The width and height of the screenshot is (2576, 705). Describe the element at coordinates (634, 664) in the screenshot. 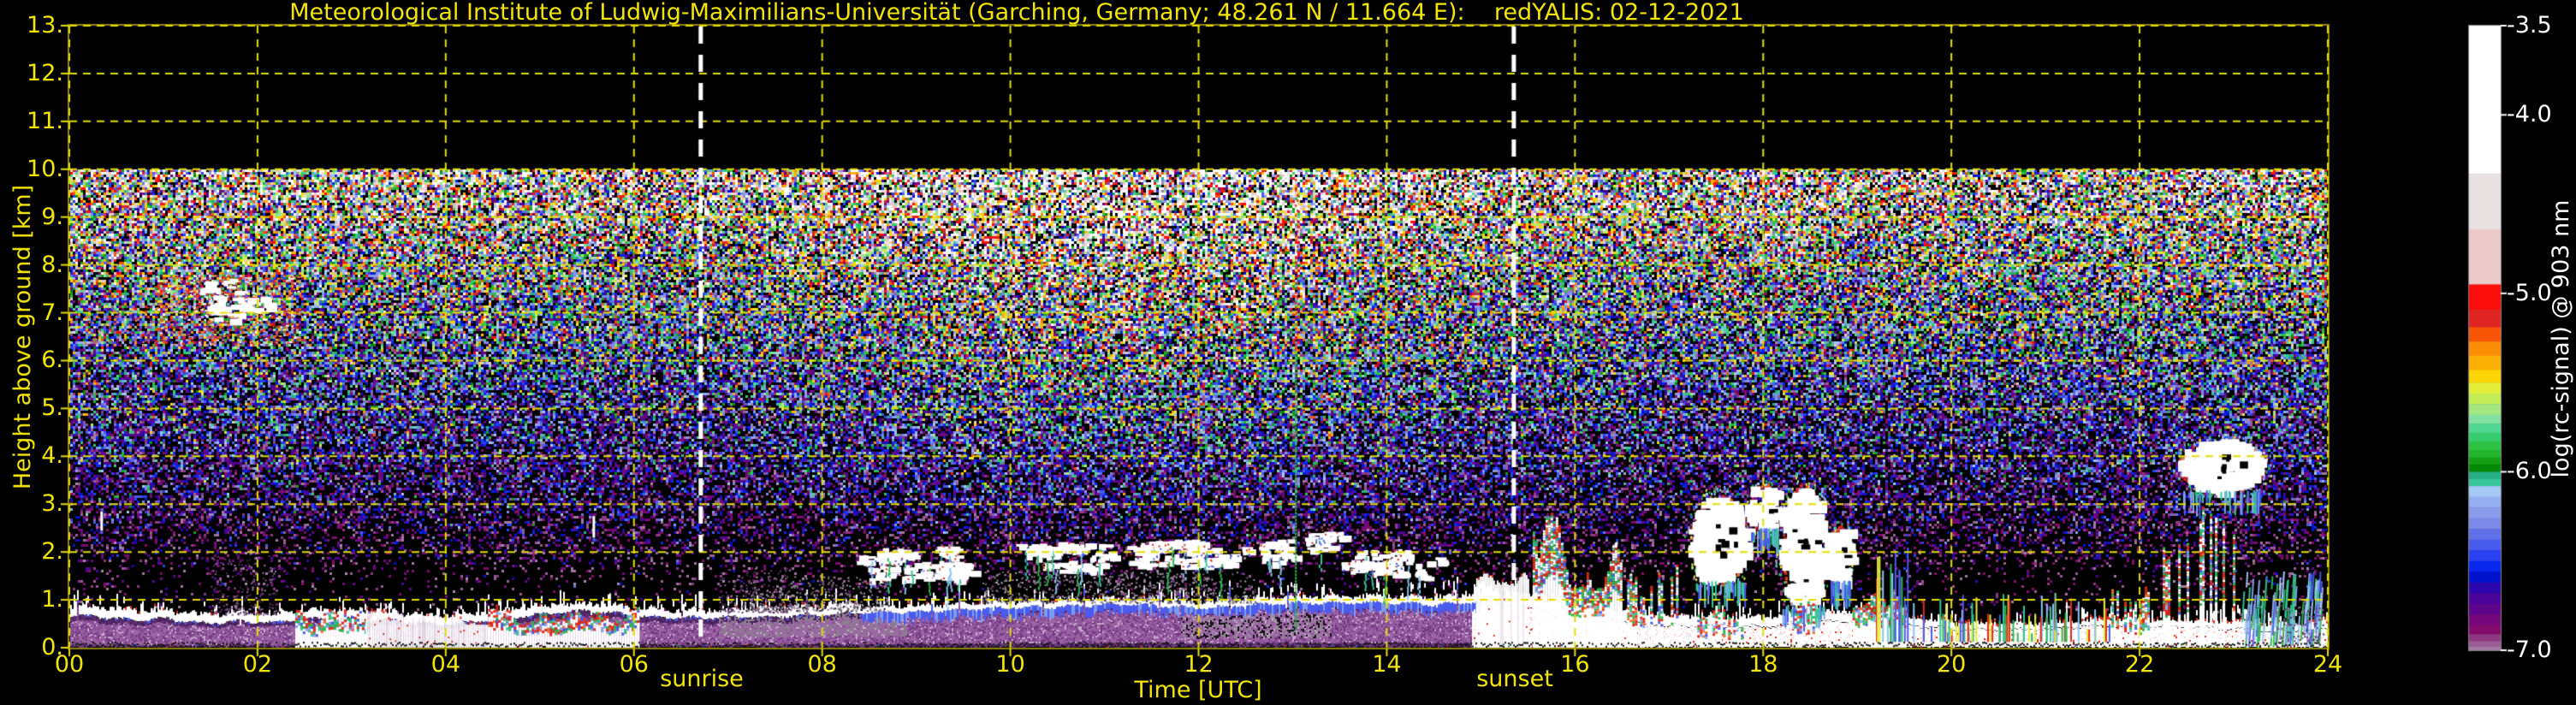

I see `x-tick-label: 06` at that location.